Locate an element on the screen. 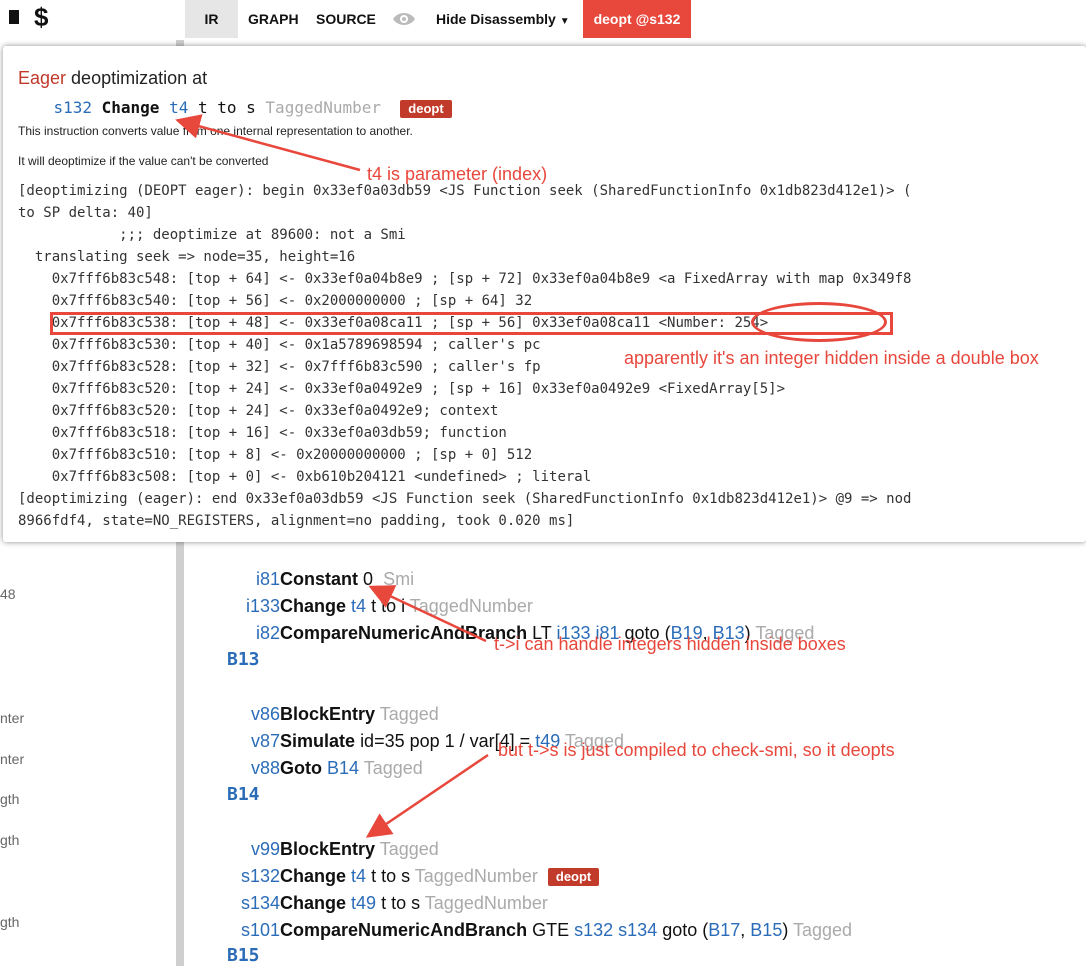 This screenshot has width=1086, height=971. partial-logo-mark is located at coordinates (14, 20).